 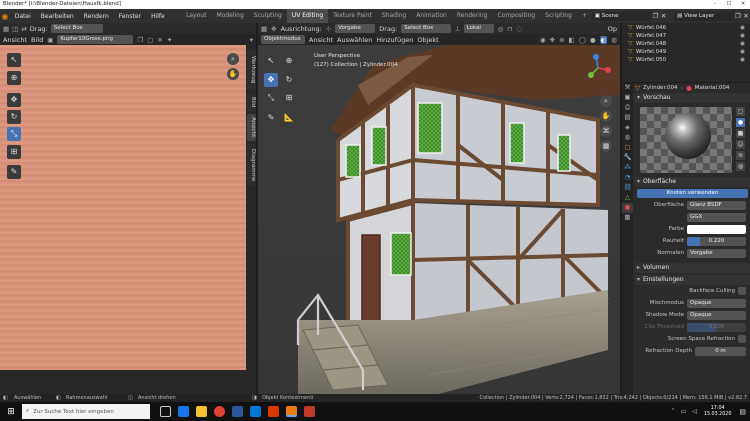 I want to click on move-tool-icon: ✥, so click(x=14, y=100).